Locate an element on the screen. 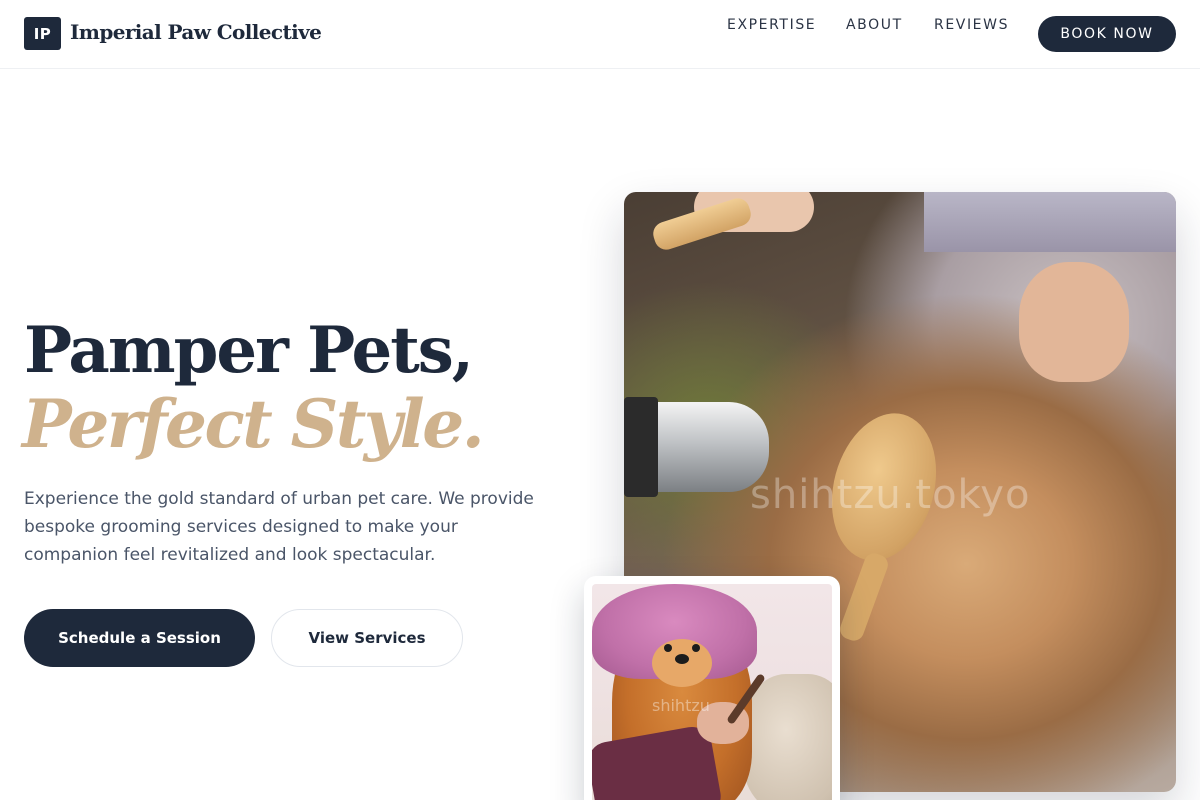 This screenshot has height=800, width=1200. hero-headline-line2: Perfect Style. is located at coordinates (253, 424).